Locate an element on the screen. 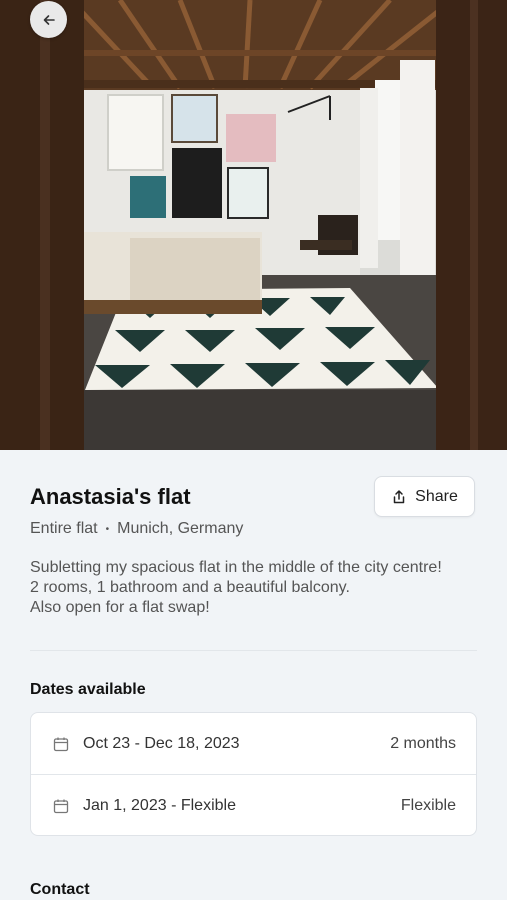  date-range-row: Jan 1, 2023 - Flexible Flexible is located at coordinates (253, 805).